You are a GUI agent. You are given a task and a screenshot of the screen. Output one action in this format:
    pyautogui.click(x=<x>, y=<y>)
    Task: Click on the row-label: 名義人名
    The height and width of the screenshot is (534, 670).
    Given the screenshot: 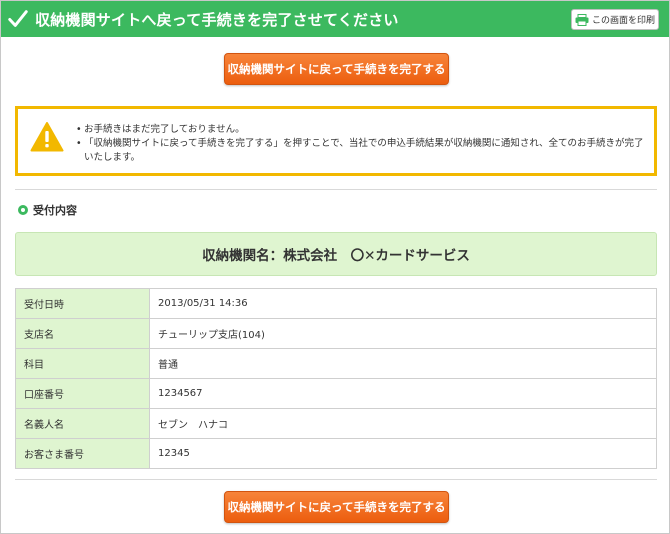 What is the action you would take?
    pyautogui.click(x=82, y=423)
    